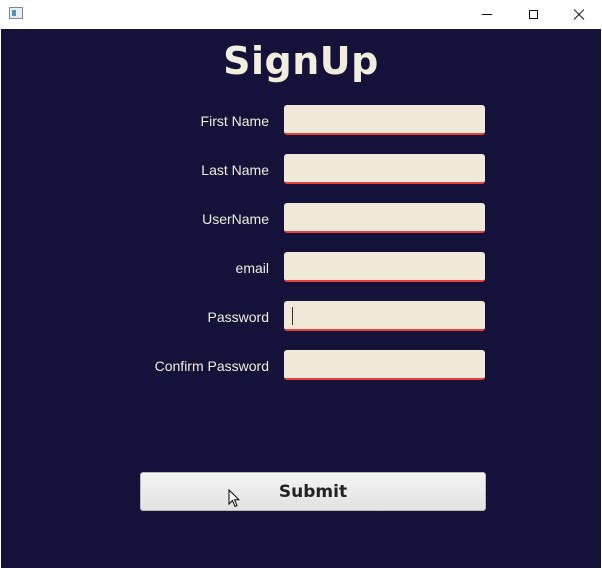 The image size is (602, 574). Describe the element at coordinates (384, 267) in the screenshot. I see `email-field` at that location.